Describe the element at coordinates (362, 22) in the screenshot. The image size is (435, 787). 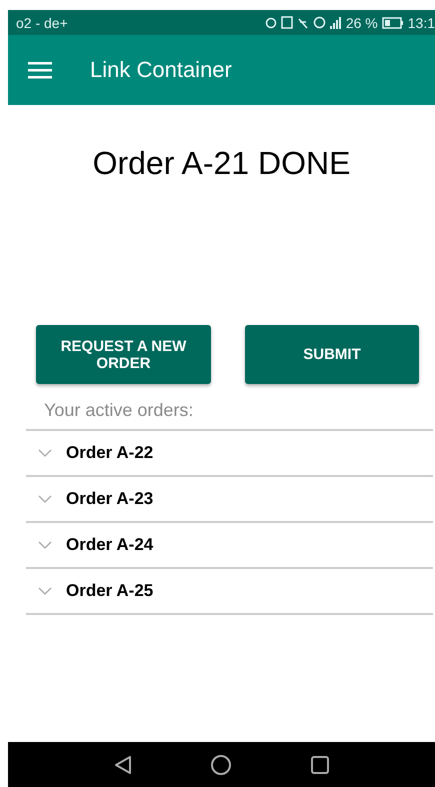
I see `battery-level: 26 %` at that location.